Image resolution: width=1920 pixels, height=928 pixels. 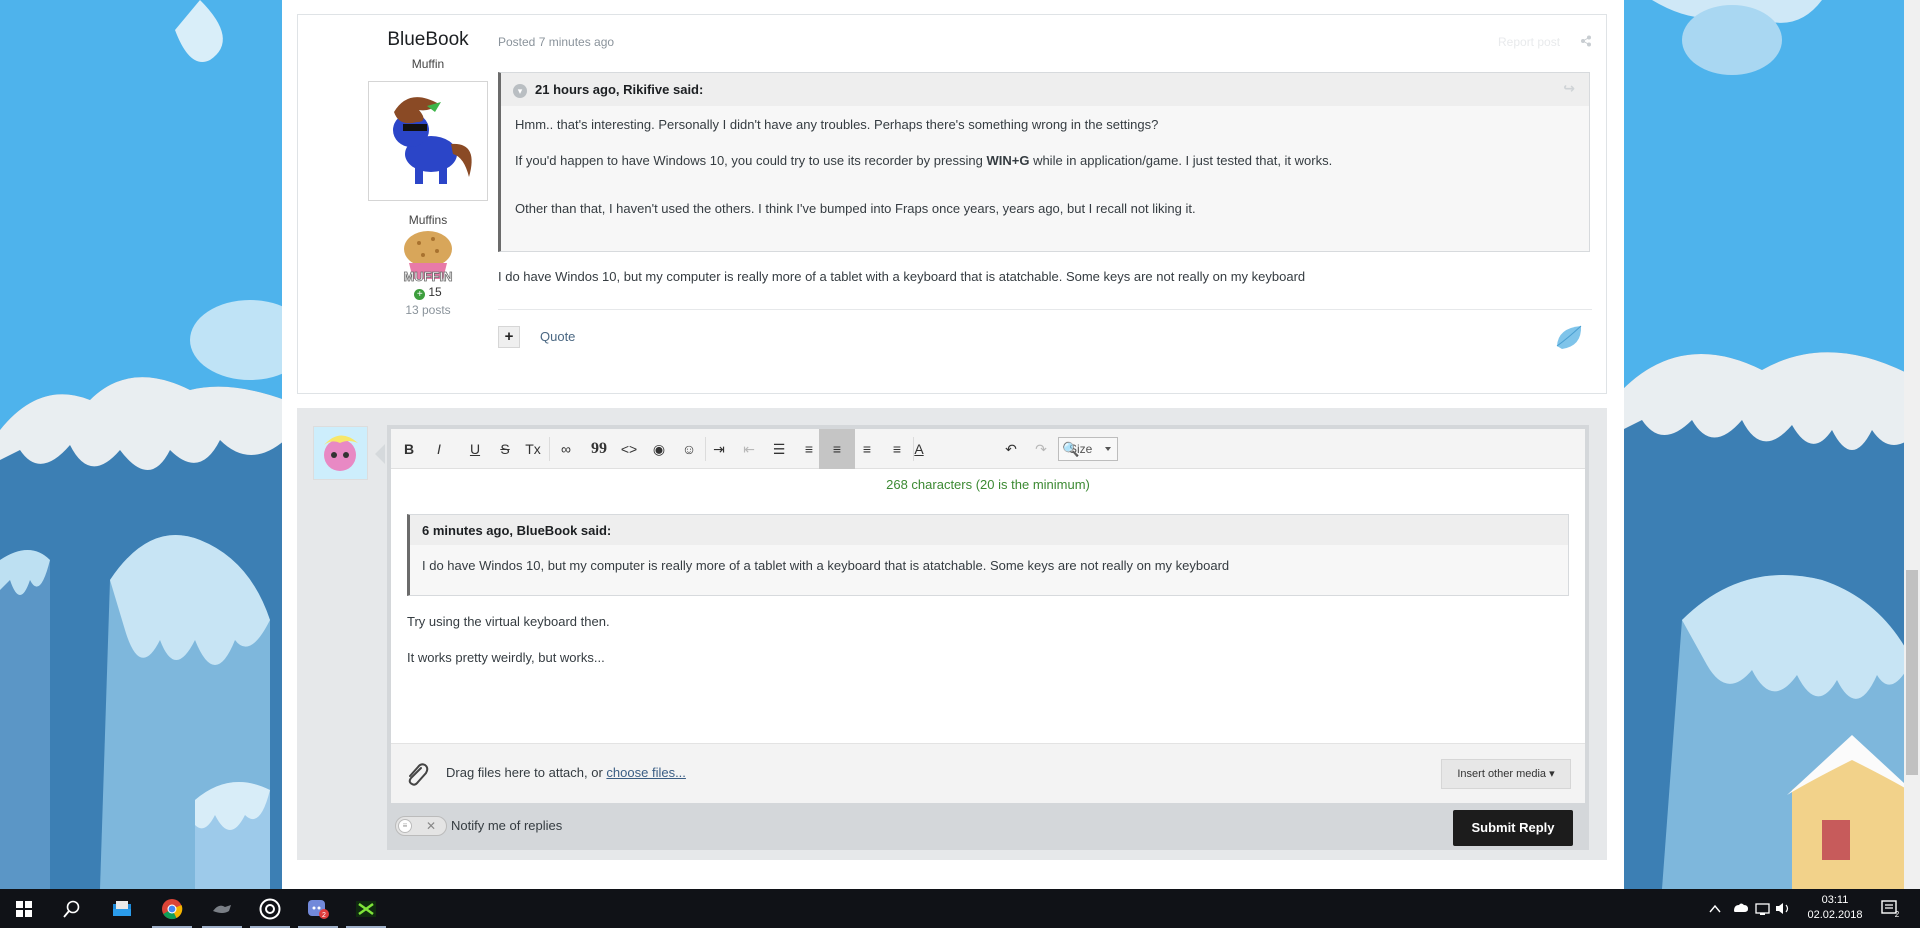 I want to click on close-icon: ✕, so click(x=431, y=826).